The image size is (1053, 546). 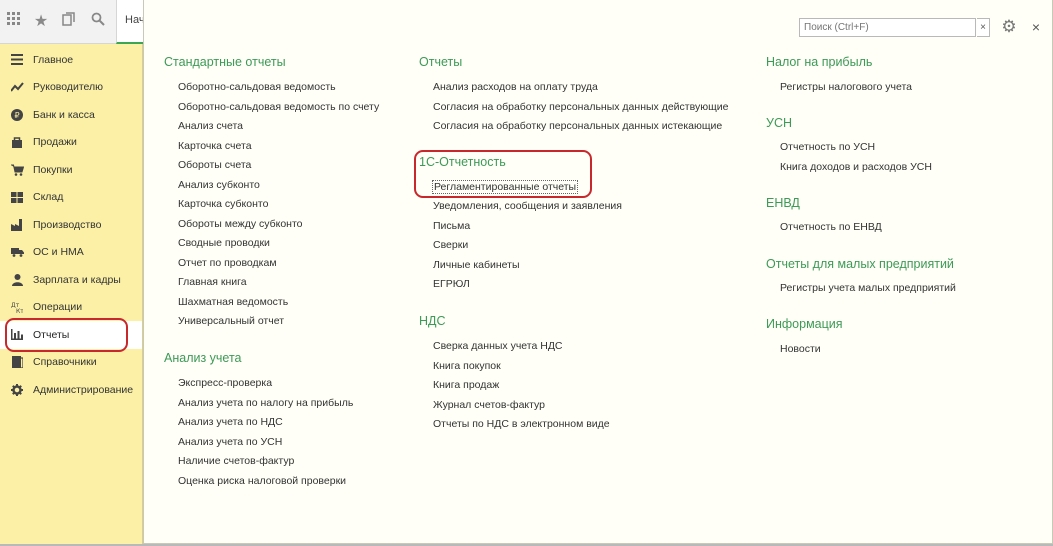 I want to click on report-link: Анализ учета по УСН, so click(x=230, y=442).